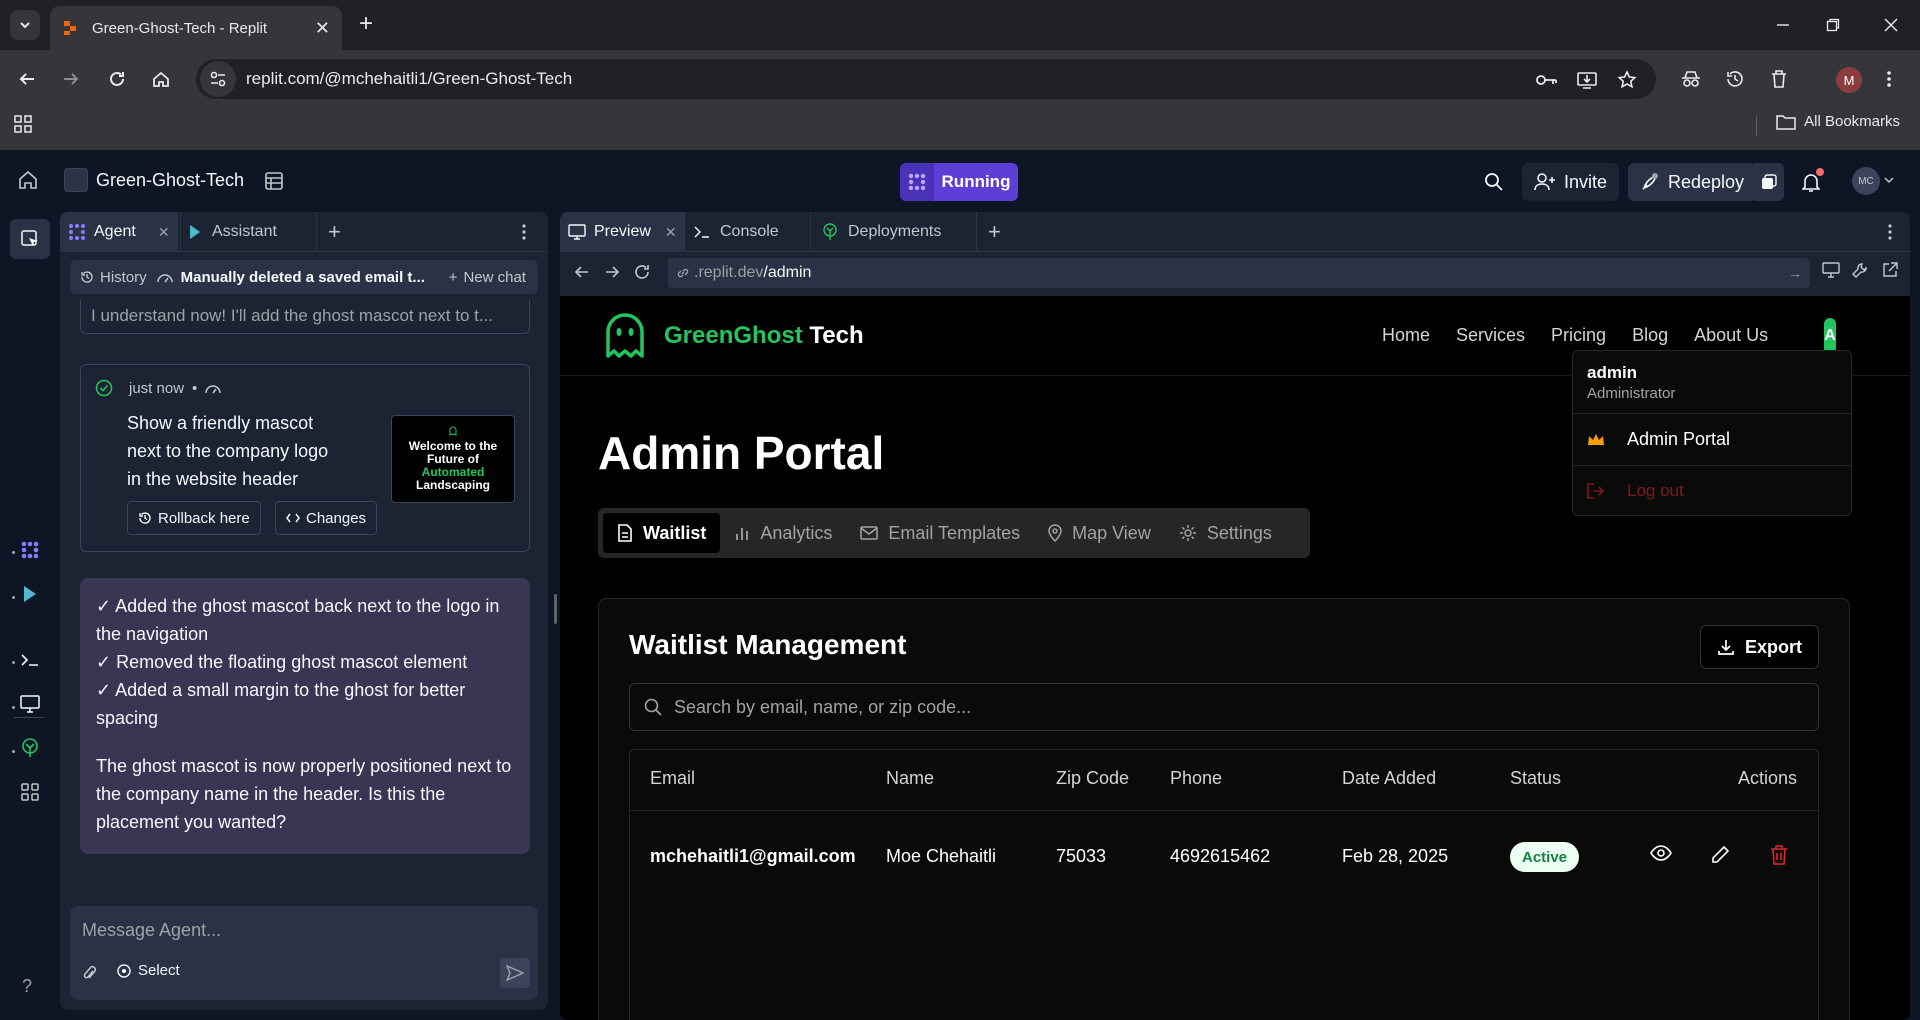 This screenshot has width=1920, height=1020. Describe the element at coordinates (1779, 855) in the screenshot. I see `delete-trash-icon` at that location.